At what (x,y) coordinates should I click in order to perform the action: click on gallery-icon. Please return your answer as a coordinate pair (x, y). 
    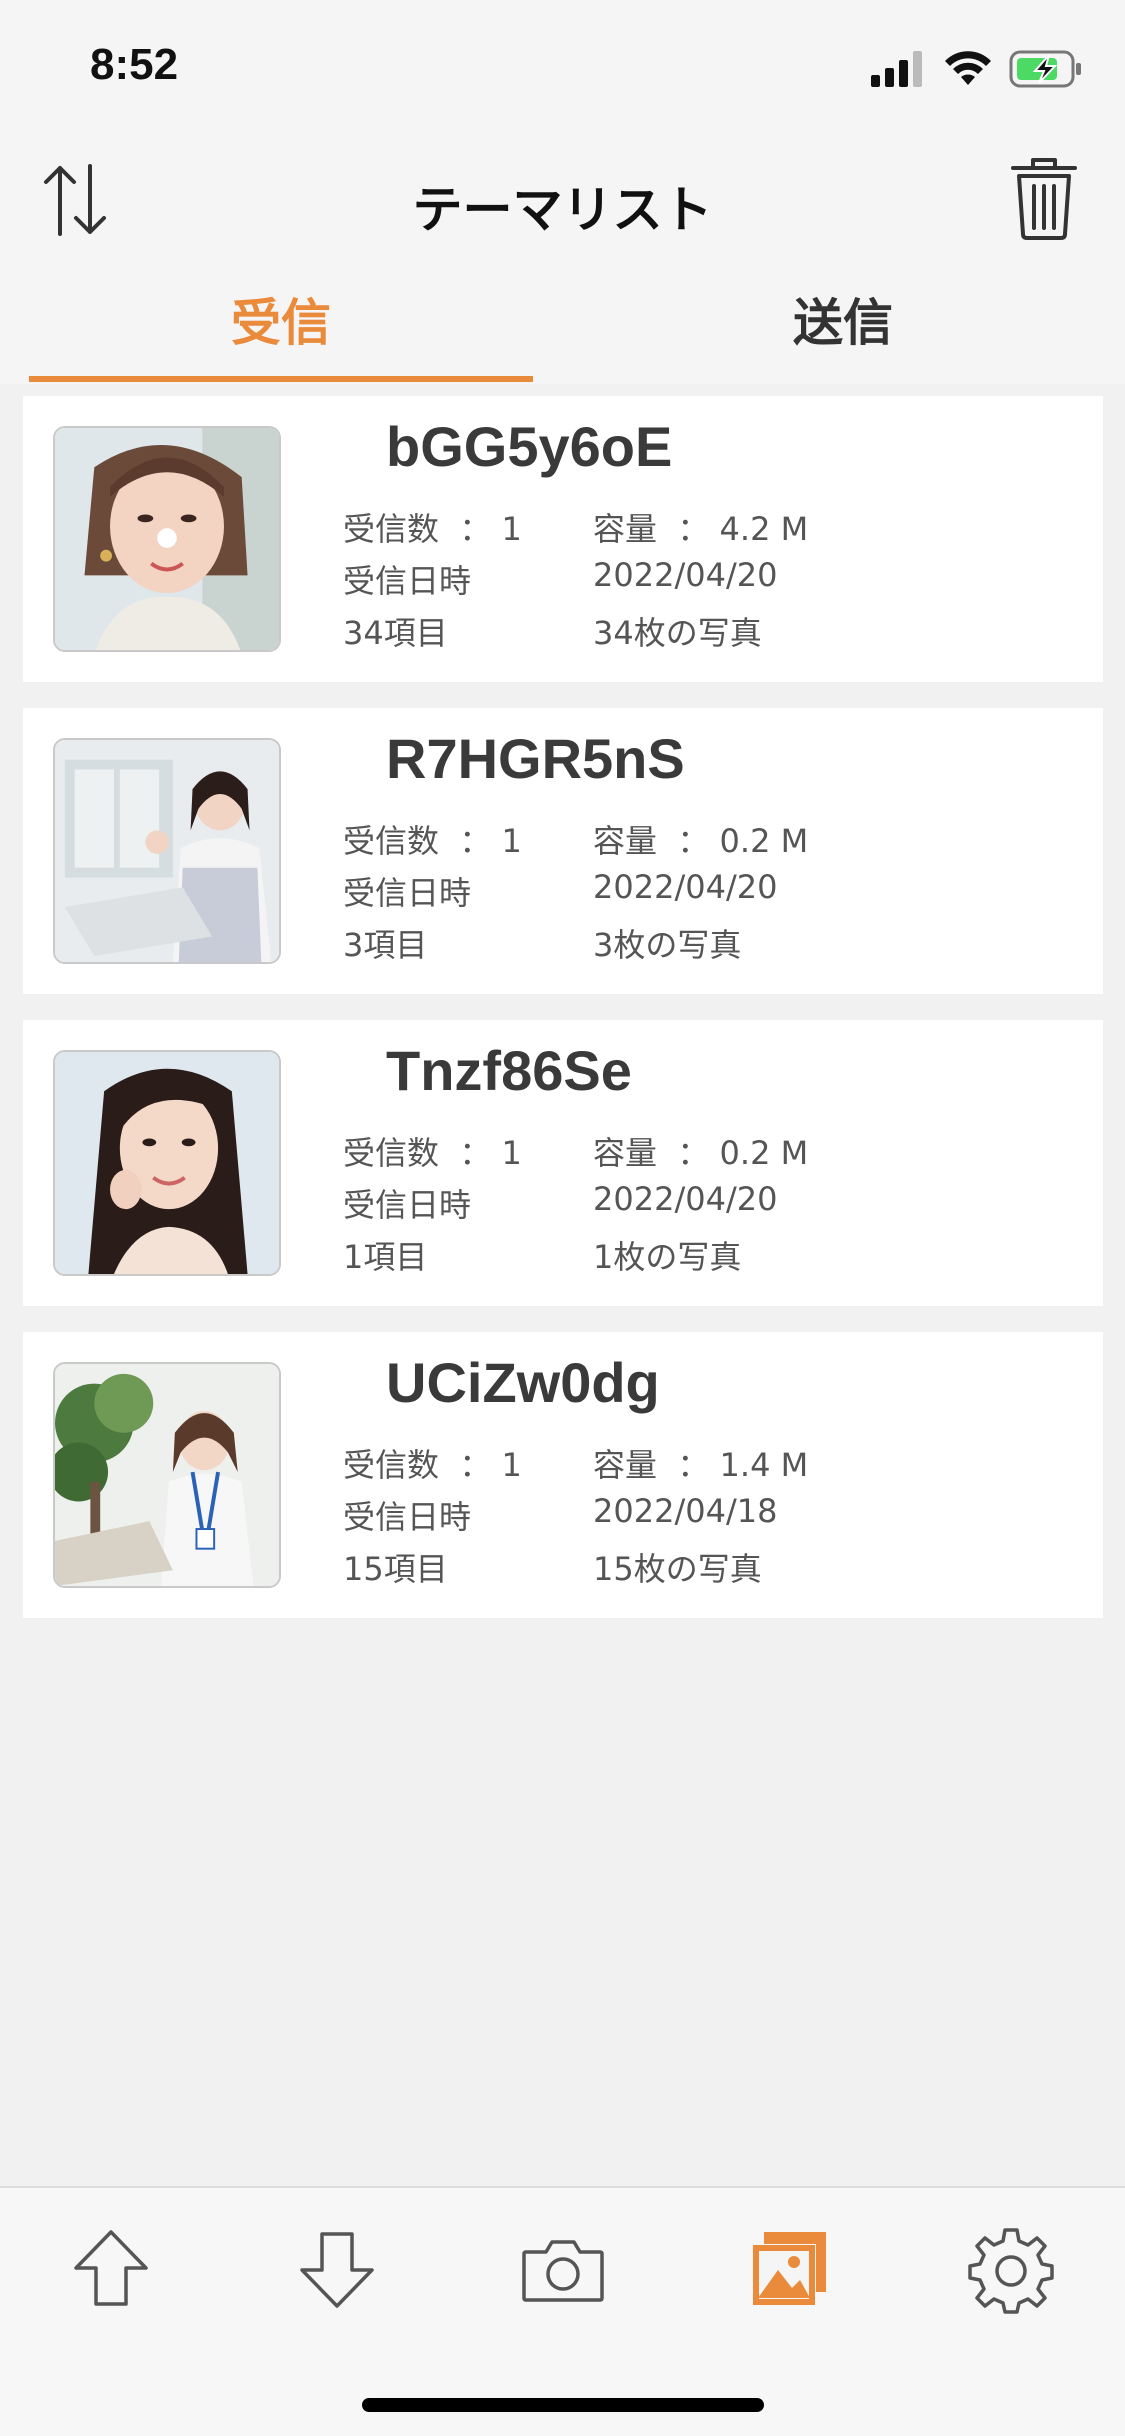
    Looking at the image, I should click on (789, 2269).